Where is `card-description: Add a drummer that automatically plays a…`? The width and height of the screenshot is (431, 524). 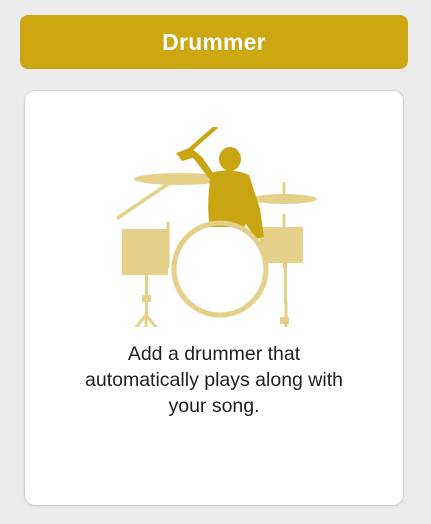
card-description: Add a drummer that automatically plays a… is located at coordinates (214, 380).